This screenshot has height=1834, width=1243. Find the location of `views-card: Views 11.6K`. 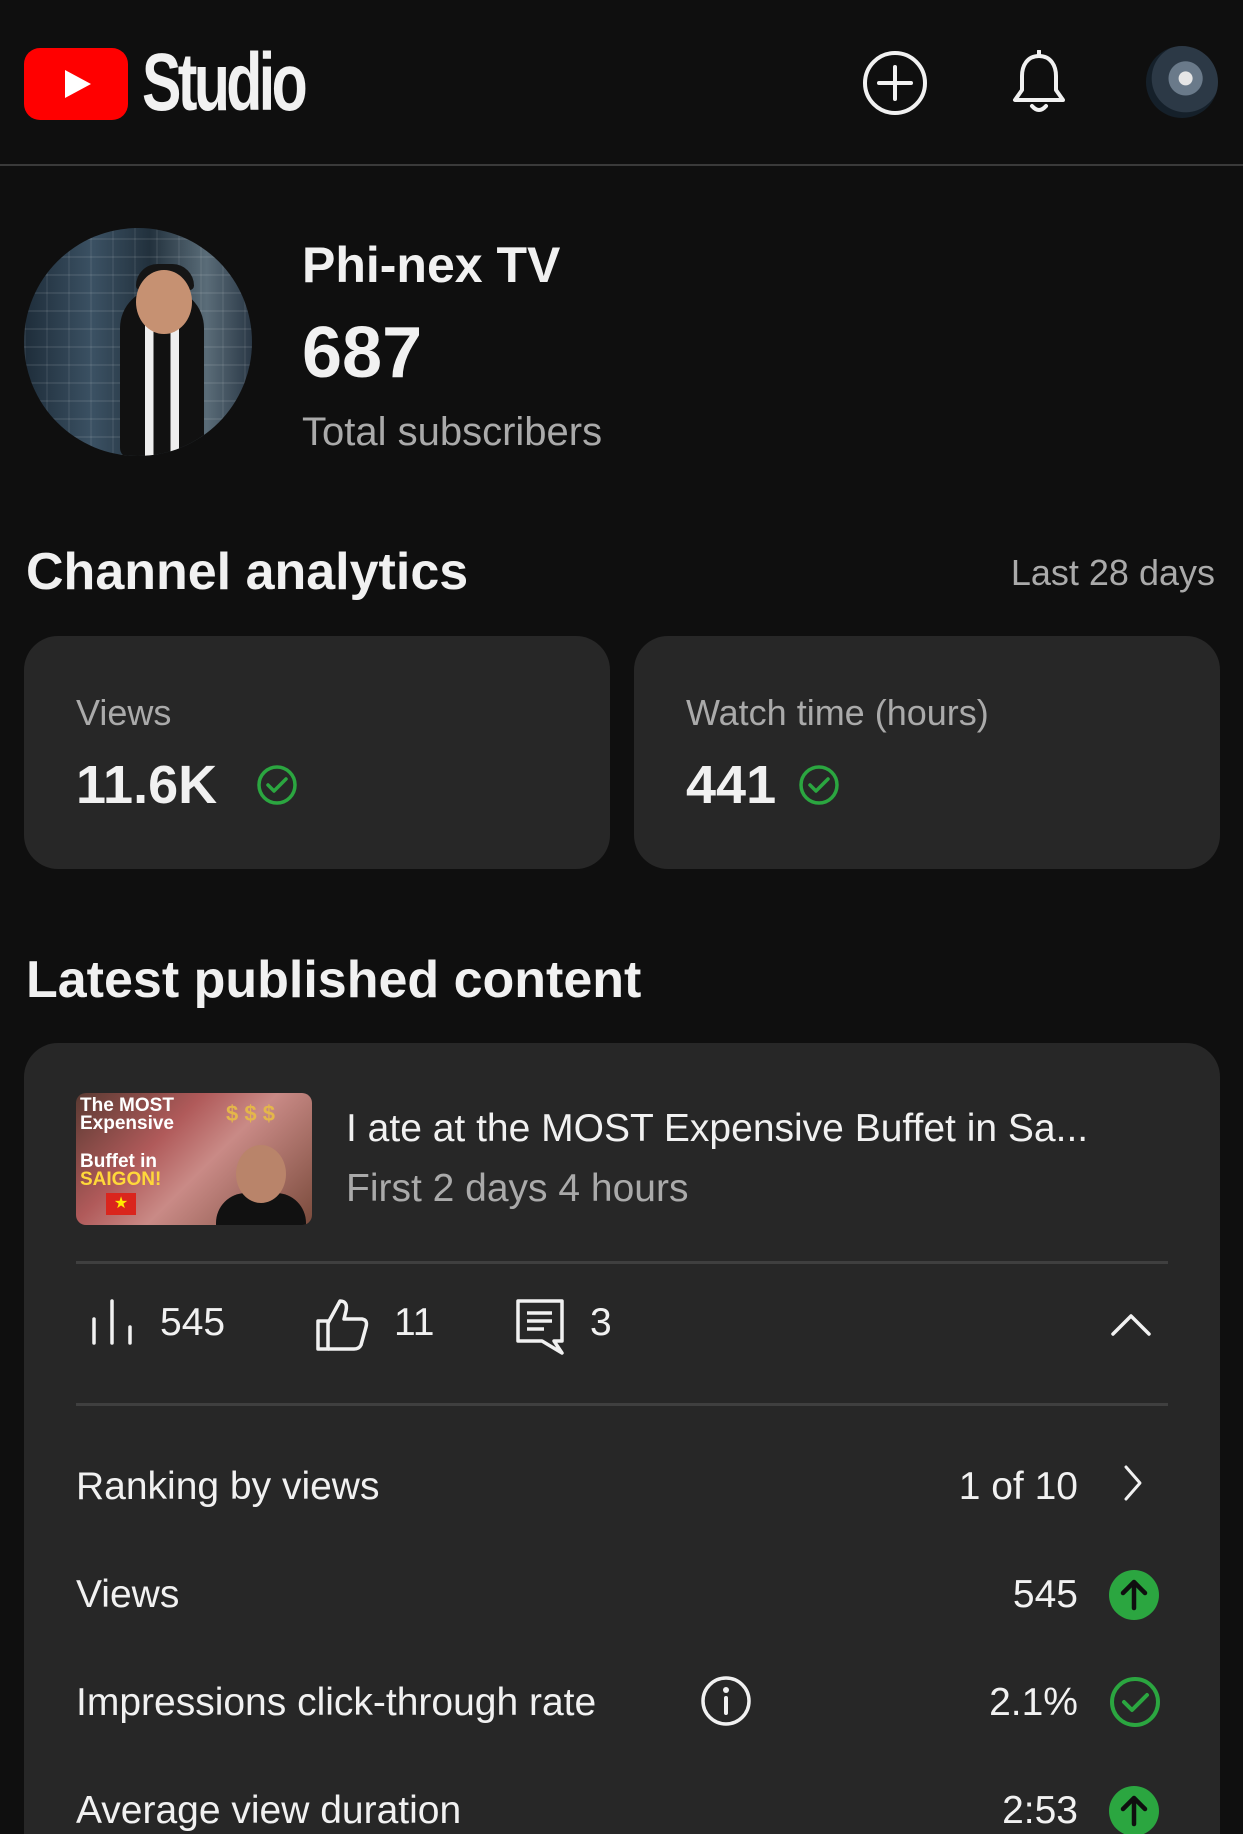

views-card: Views 11.6K is located at coordinates (317, 752).